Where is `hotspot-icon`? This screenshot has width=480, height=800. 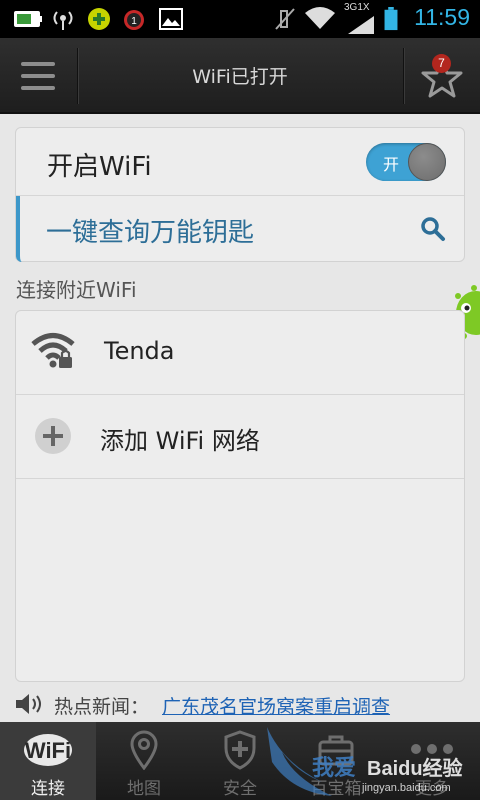 hotspot-icon is located at coordinates (63, 20).